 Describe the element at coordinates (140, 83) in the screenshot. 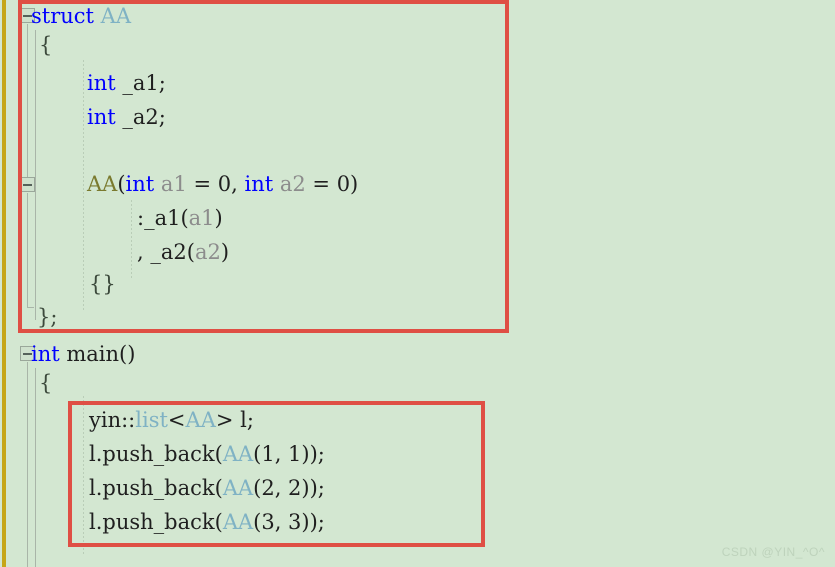

I see `token-member-a1: _a1;` at that location.